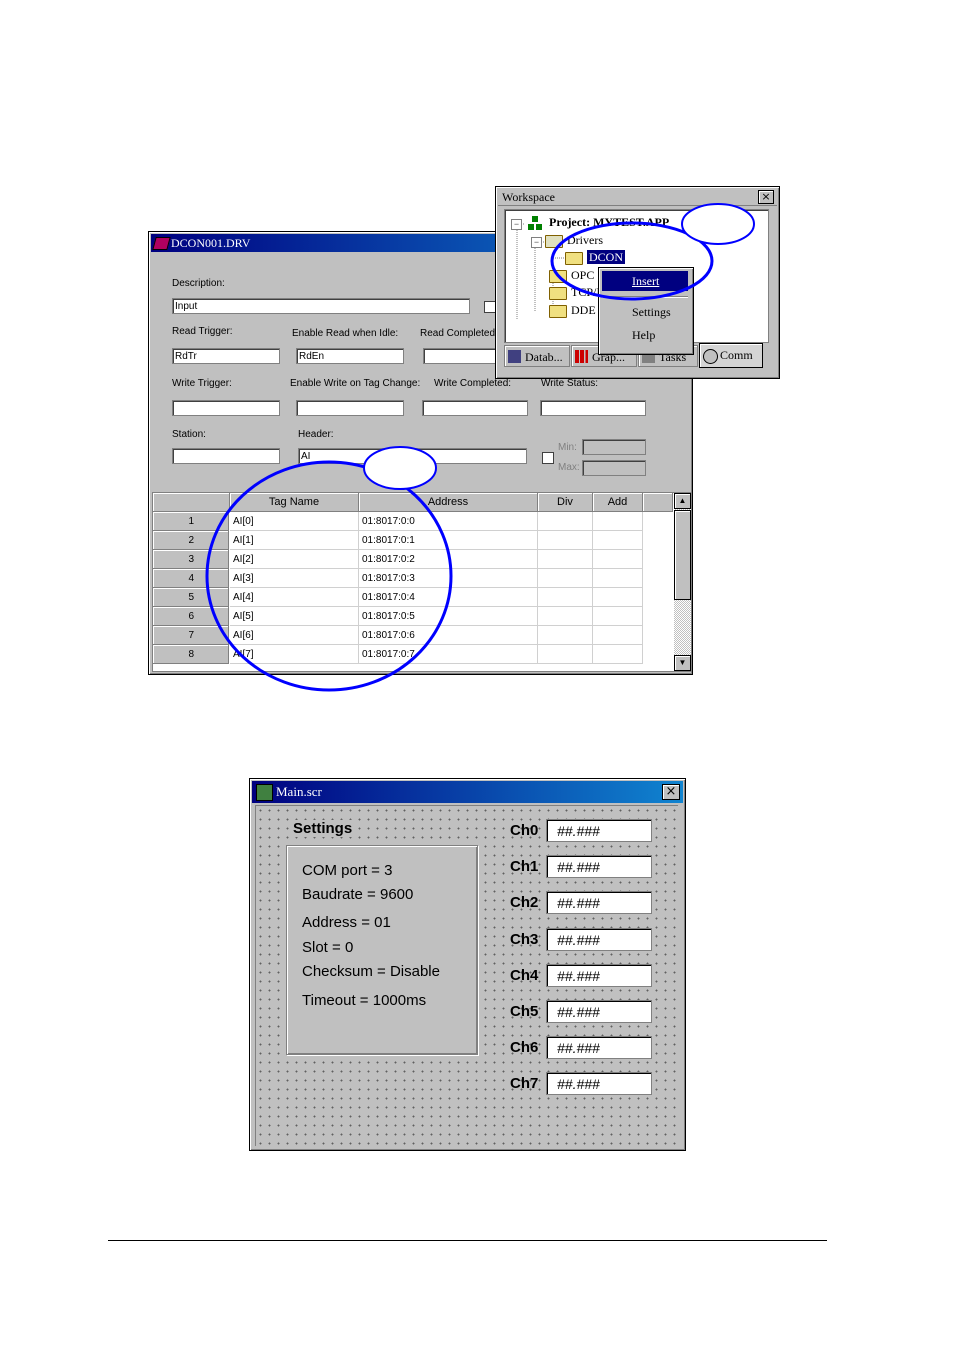 The width and height of the screenshot is (954, 1351). Describe the element at coordinates (524, 867) in the screenshot. I see `channel-label-1: Ch1` at that location.